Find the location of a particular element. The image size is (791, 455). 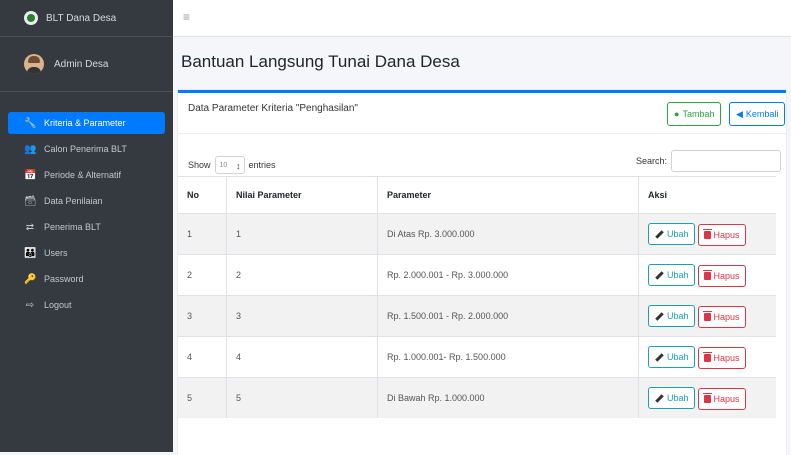

sidebar-item-label: Users is located at coordinates (56, 253).